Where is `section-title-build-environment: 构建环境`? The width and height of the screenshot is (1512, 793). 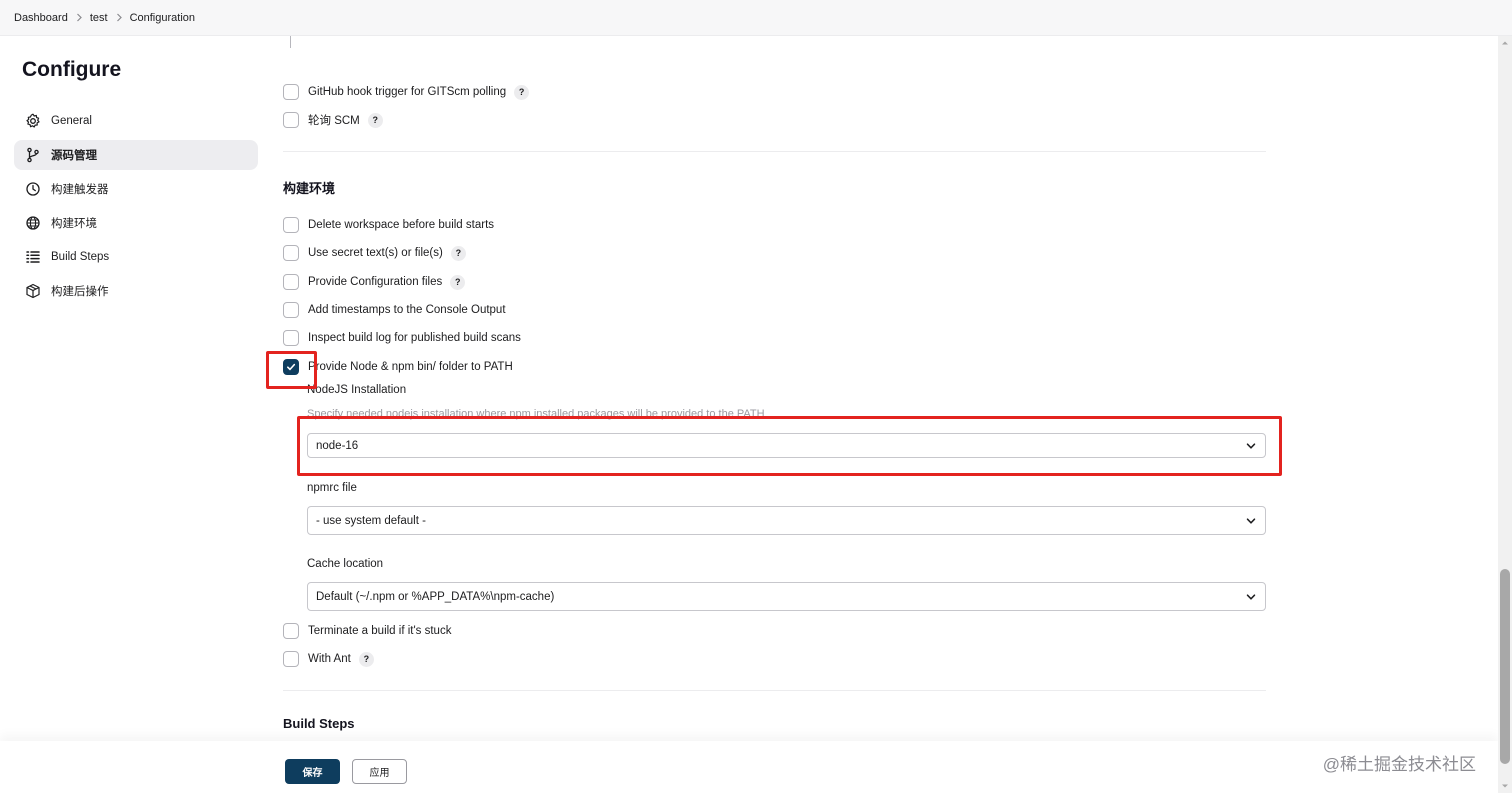 section-title-build-environment: 构建环境 is located at coordinates (309, 188).